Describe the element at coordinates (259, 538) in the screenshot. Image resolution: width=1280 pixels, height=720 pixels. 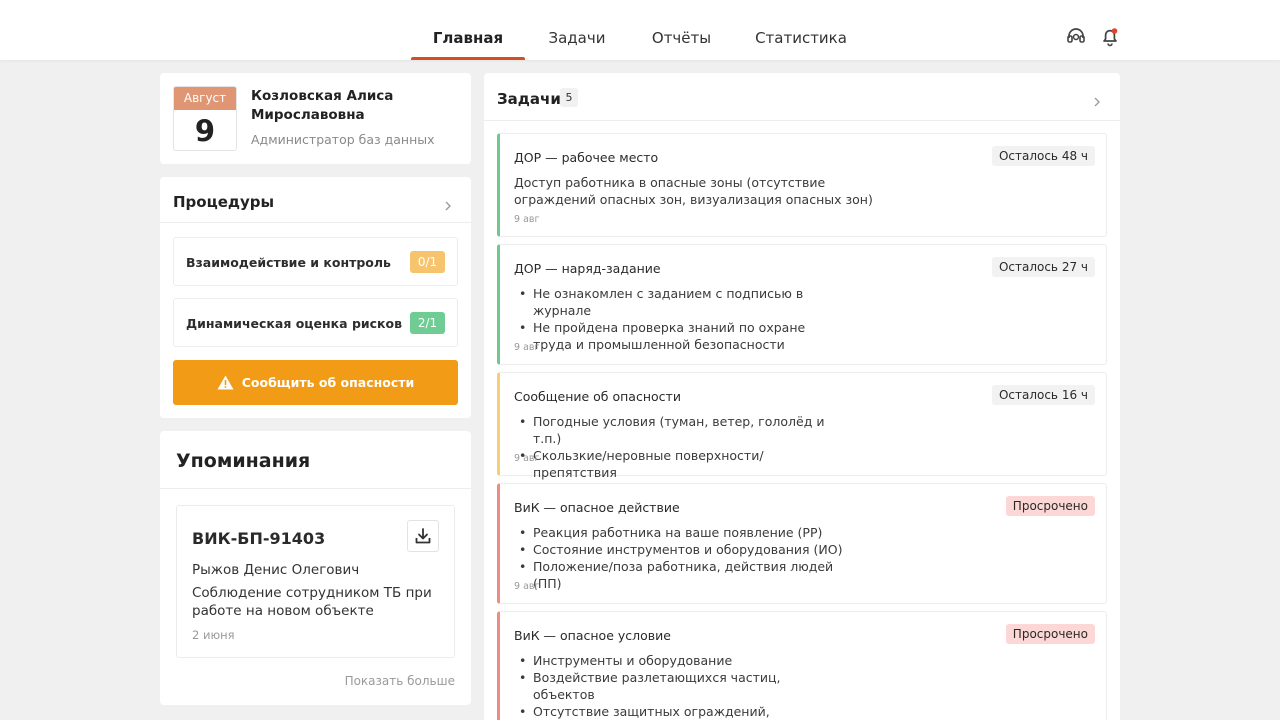
I see `mention-code: ВИК-БП-91403` at that location.